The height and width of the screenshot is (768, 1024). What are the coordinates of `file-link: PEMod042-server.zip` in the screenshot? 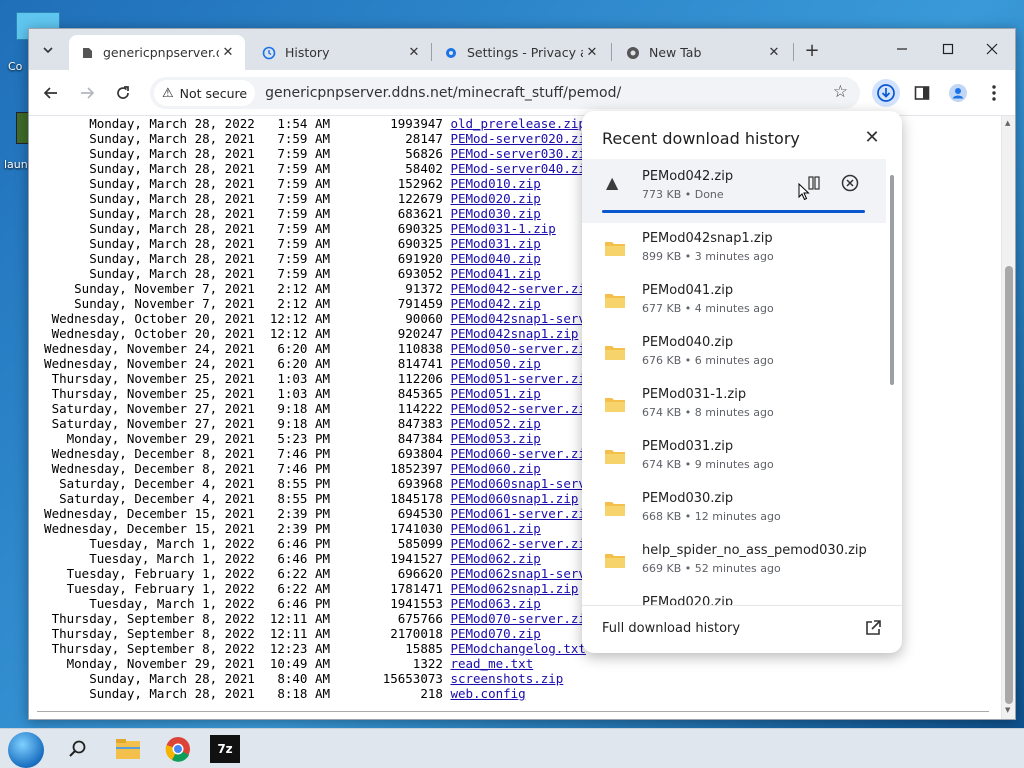 It's located at (521, 288).